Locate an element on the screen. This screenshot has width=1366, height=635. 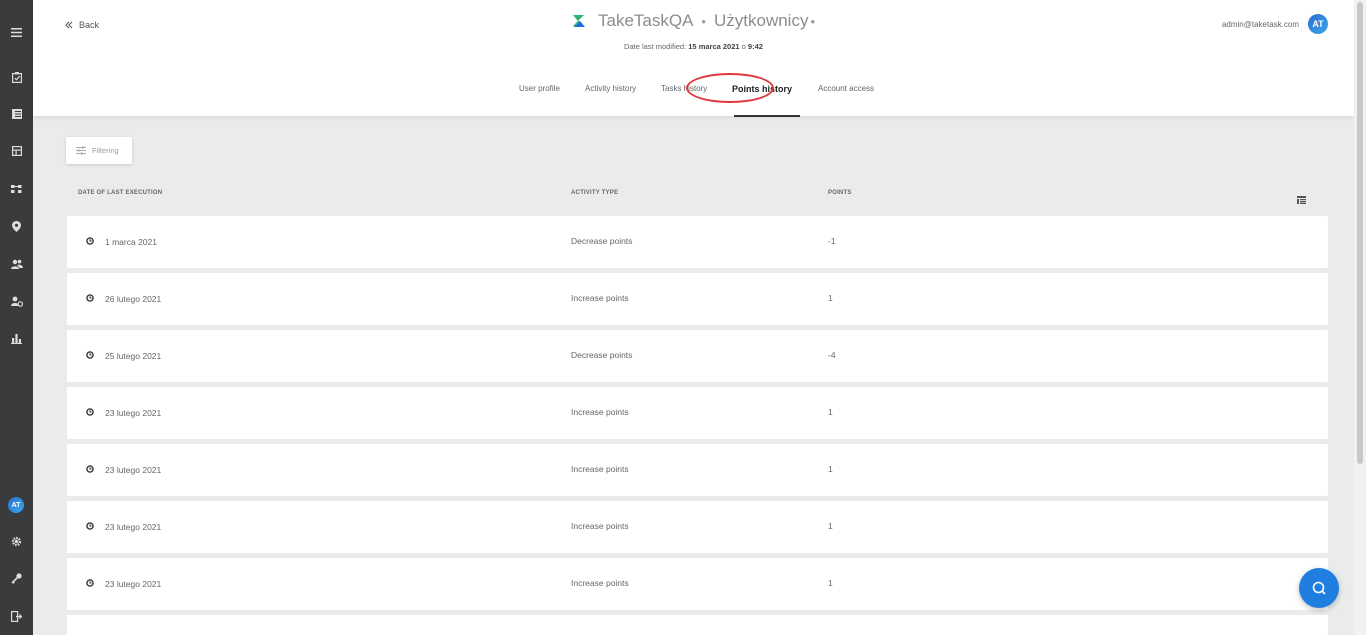
row-date: 25 lutego 2021 is located at coordinates (133, 356).